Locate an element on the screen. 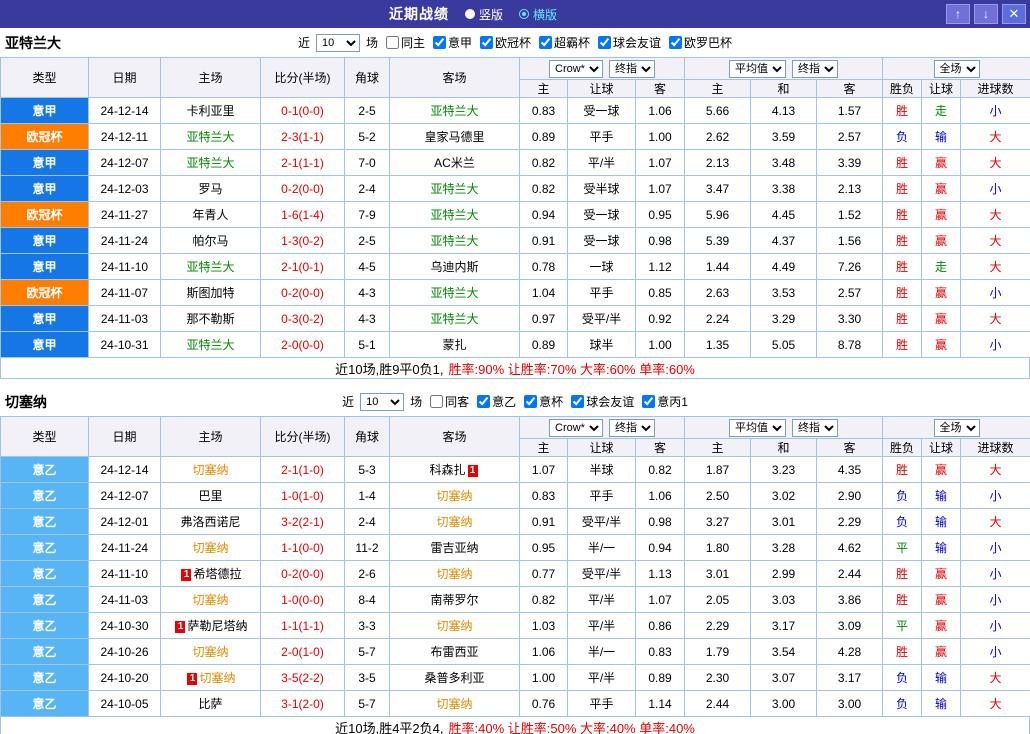 The width and height of the screenshot is (1030, 734). col-handicap: 让球 is located at coordinates (601, 88).